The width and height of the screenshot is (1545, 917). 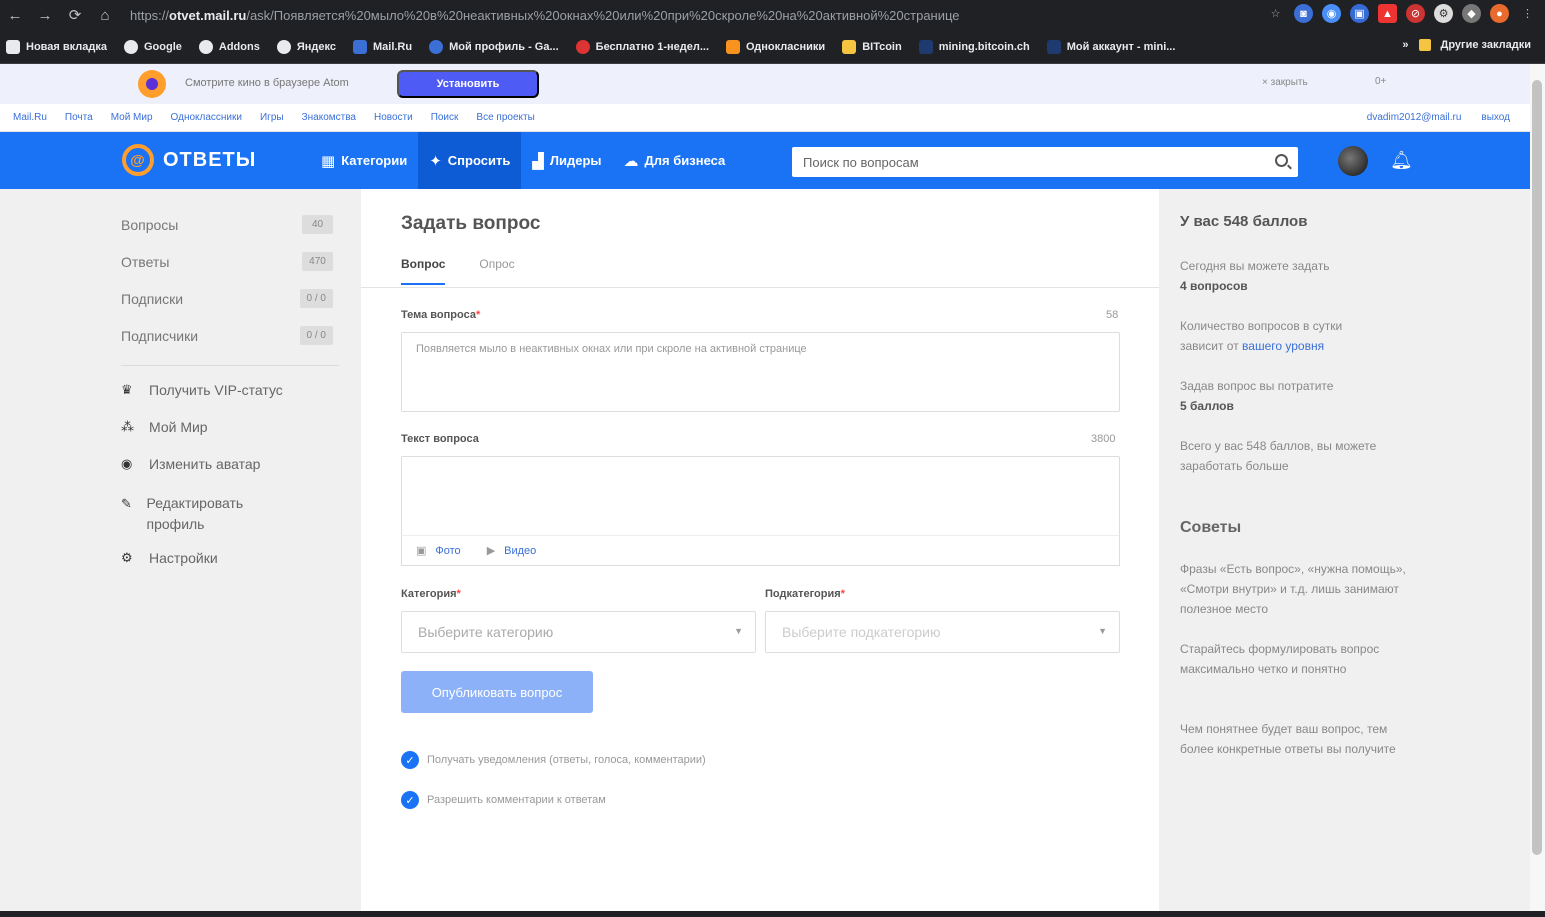 I want to click on category-select: Выберите категорию ▼, so click(x=578, y=632).